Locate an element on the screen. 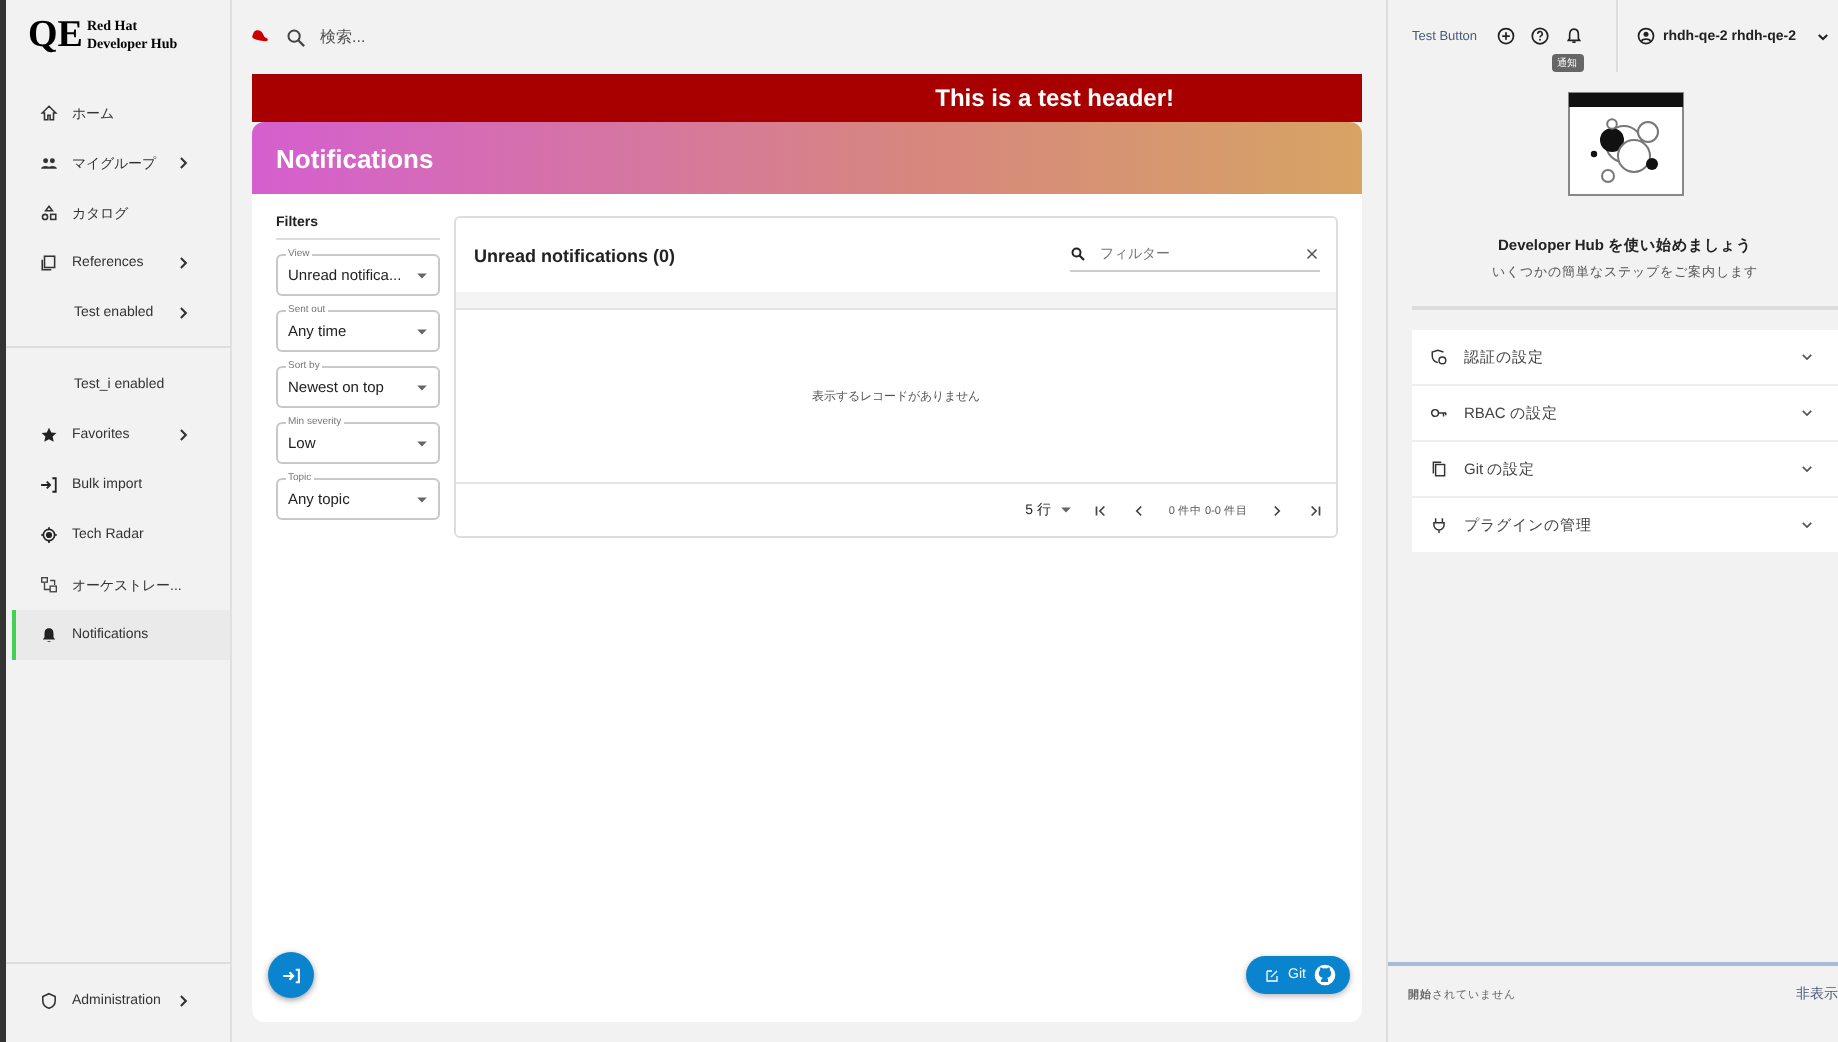 This screenshot has height=1042, width=1838. close-icon is located at coordinates (1312, 254).